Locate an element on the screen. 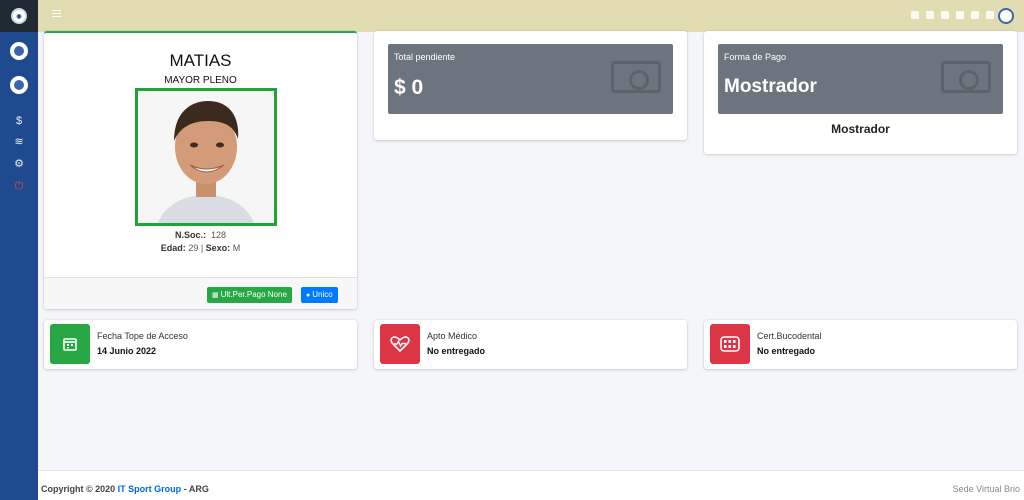 The image size is (1024, 500). whatsapp-icon is located at coordinates (975, 15).